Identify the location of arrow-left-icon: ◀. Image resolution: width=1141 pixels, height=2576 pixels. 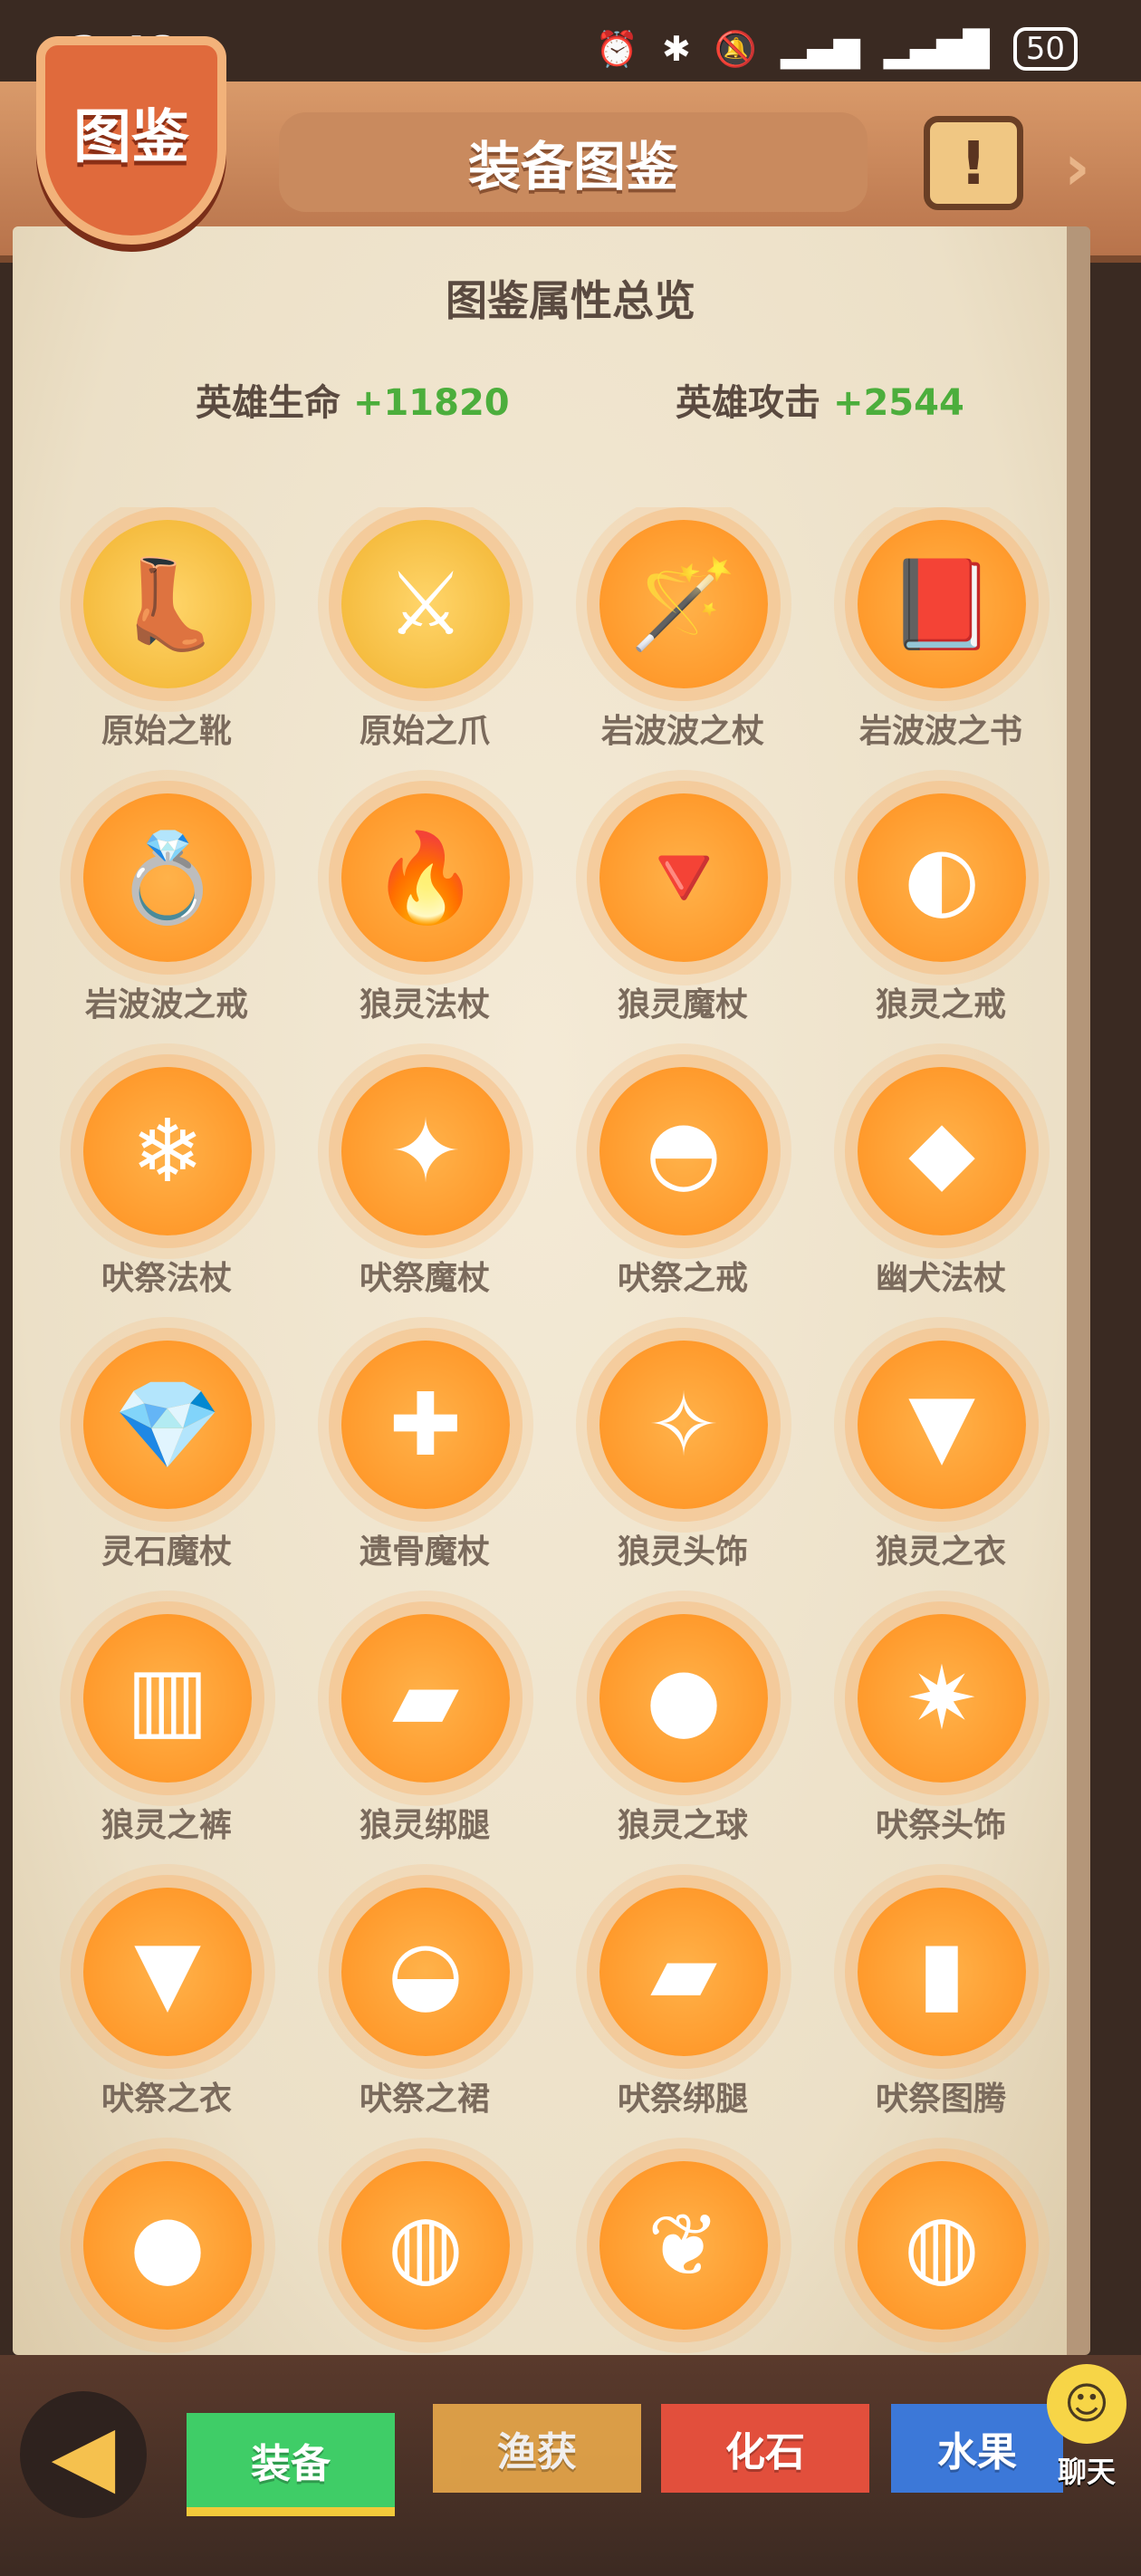
(84, 2455).